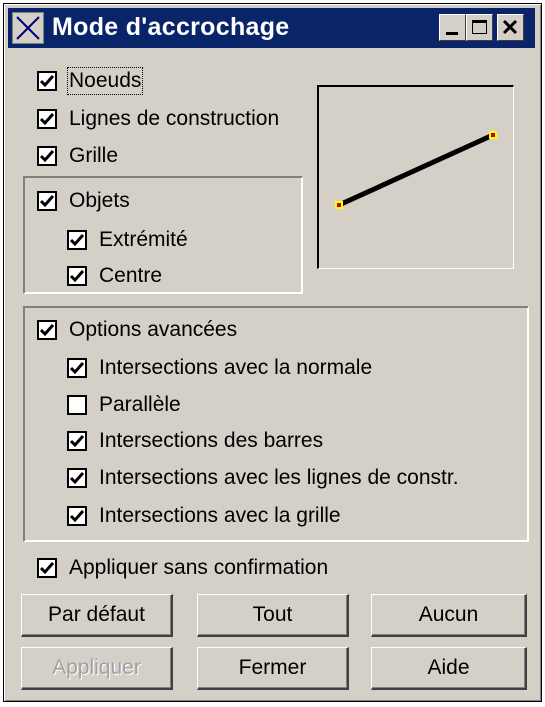 The image size is (545, 707). I want to click on checkbox-label: Intersections avec la normale, so click(236, 367).